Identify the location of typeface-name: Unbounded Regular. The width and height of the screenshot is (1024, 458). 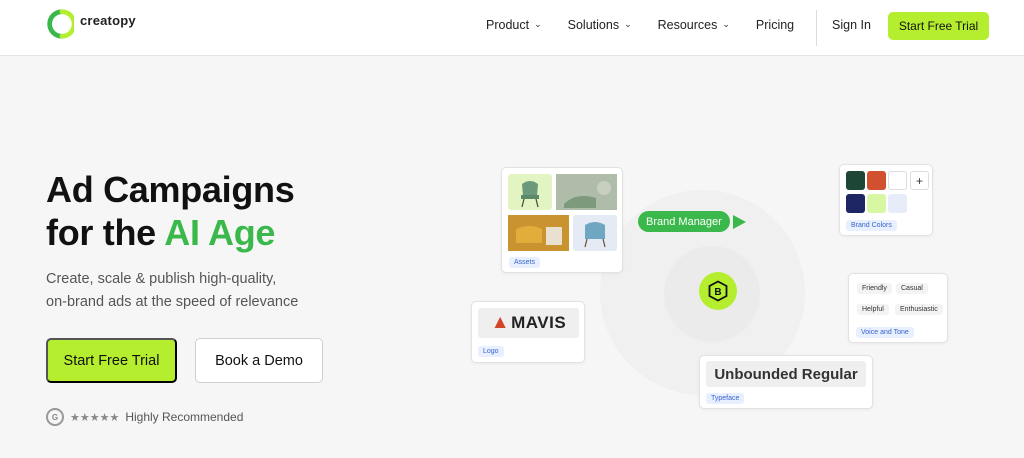
(786, 374).